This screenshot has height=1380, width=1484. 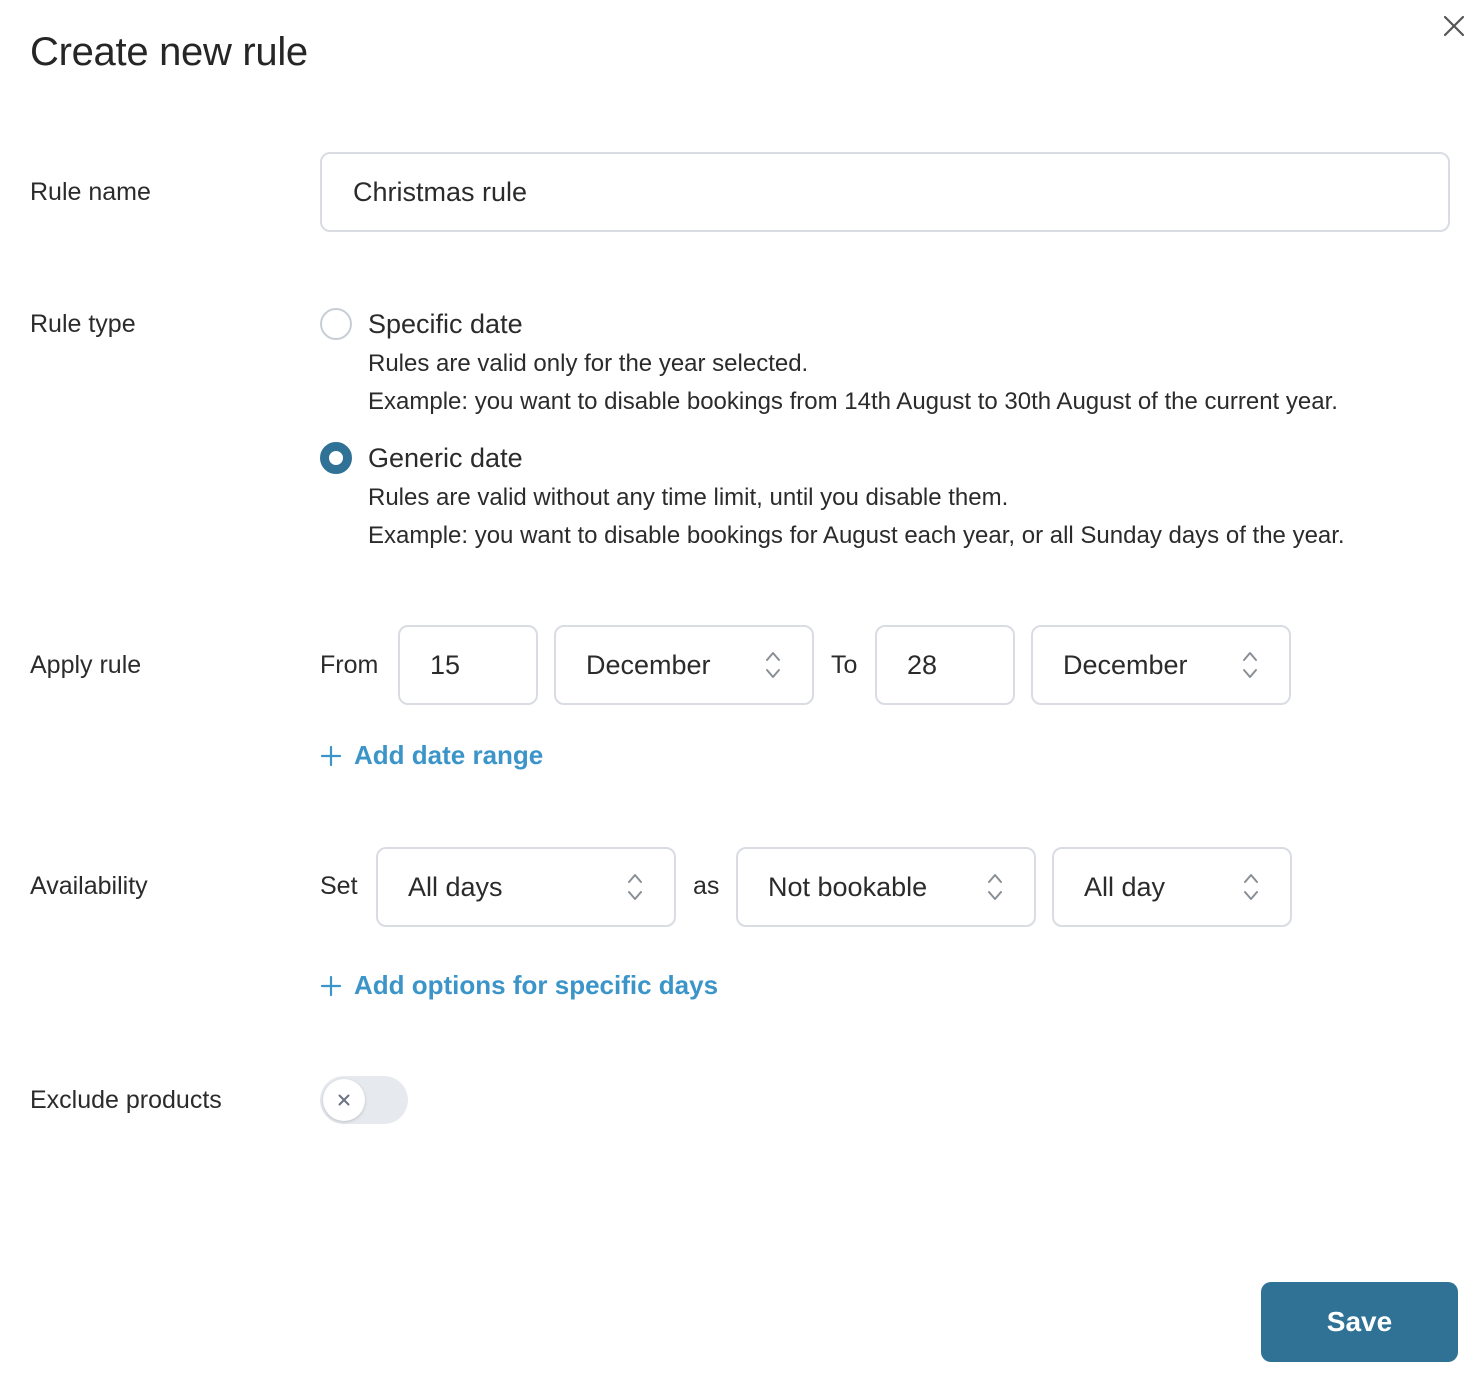 I want to click on to-month-select: December, so click(x=1161, y=665).